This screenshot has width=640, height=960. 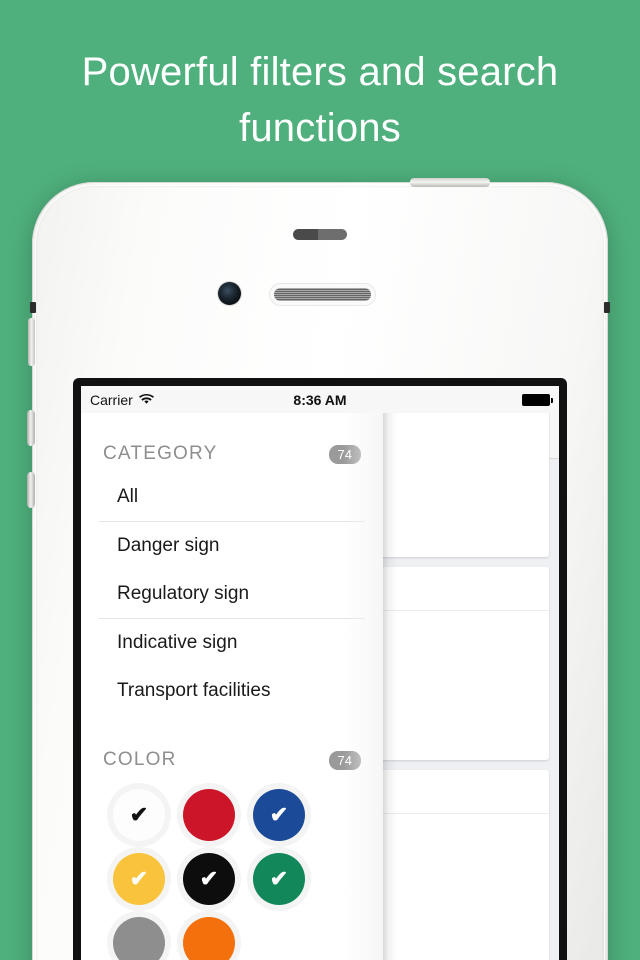 What do you see at coordinates (322, 294) in the screenshot?
I see `earpiece-speaker` at bounding box center [322, 294].